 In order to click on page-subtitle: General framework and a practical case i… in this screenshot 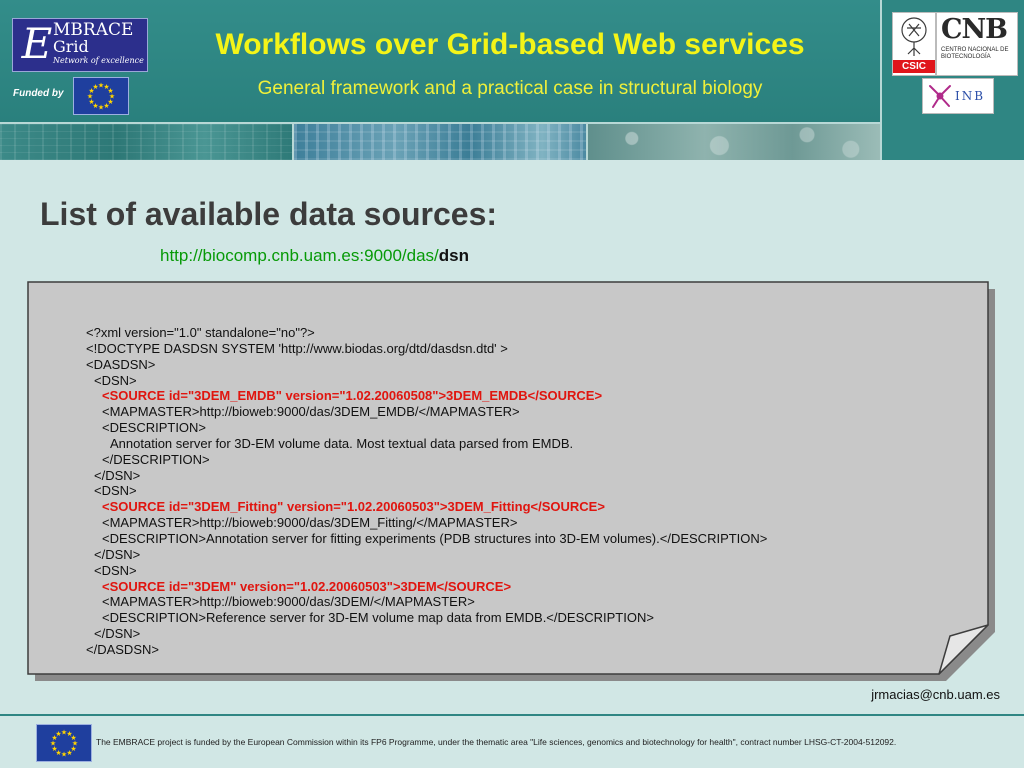, I will do `click(510, 88)`.